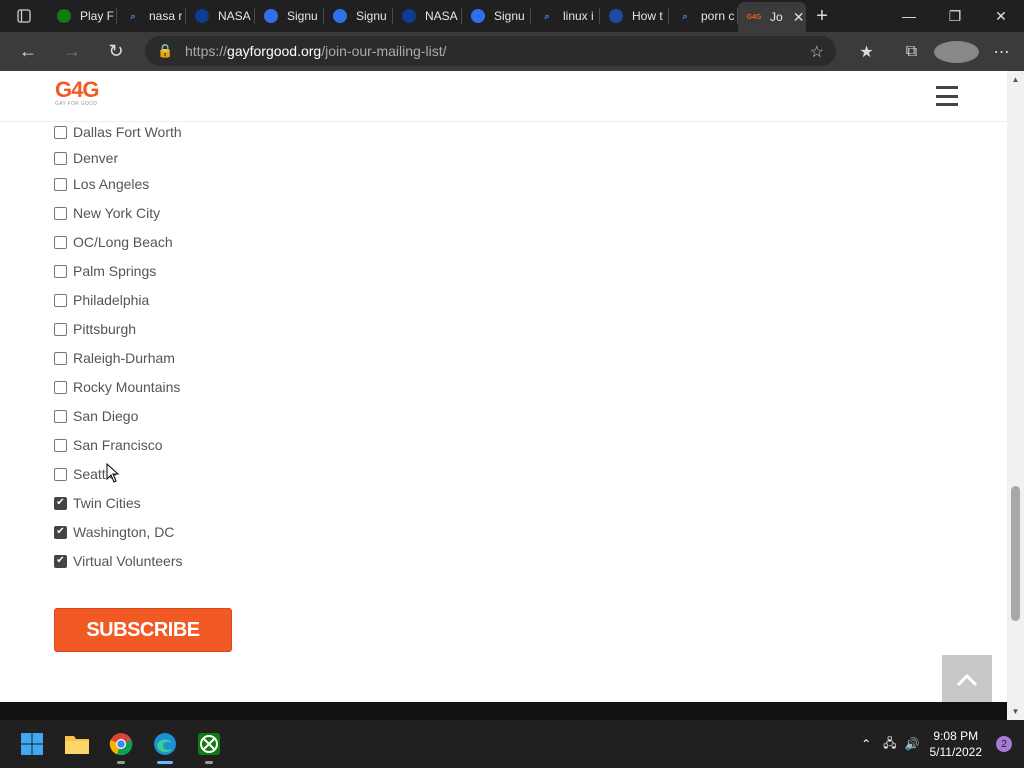  I want to click on xbox-icon, so click(209, 744).